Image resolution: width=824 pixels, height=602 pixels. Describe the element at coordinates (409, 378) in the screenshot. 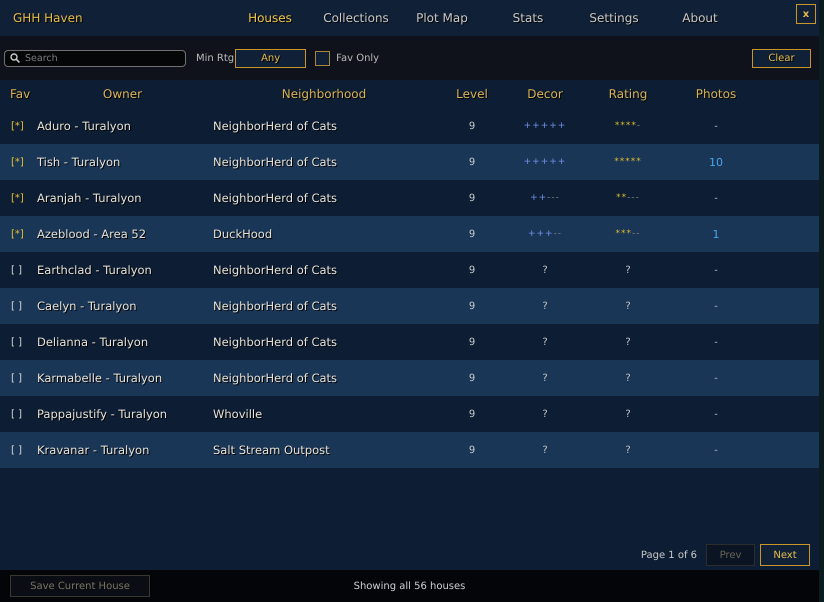

I see `table-row: [ ] Karmabelle - Turalyon NeighborHerd of Cats 9 ? ? -` at that location.